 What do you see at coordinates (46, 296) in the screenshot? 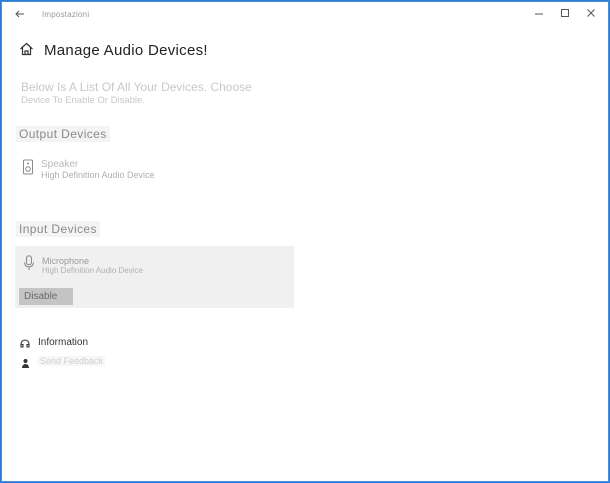
I see `disable-button: Disable` at bounding box center [46, 296].